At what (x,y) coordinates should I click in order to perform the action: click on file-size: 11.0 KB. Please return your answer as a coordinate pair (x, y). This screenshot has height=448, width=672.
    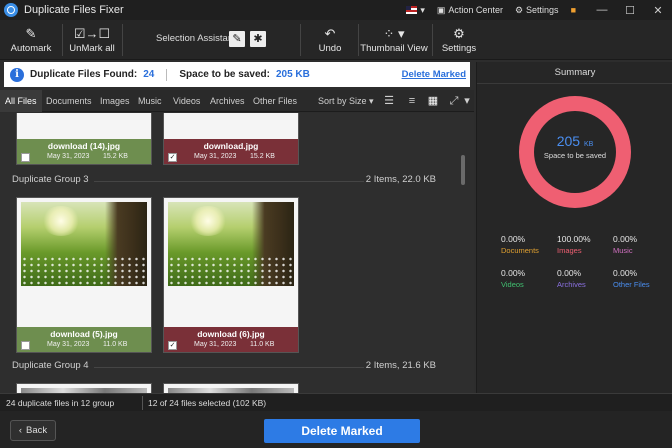
    Looking at the image, I should click on (262, 344).